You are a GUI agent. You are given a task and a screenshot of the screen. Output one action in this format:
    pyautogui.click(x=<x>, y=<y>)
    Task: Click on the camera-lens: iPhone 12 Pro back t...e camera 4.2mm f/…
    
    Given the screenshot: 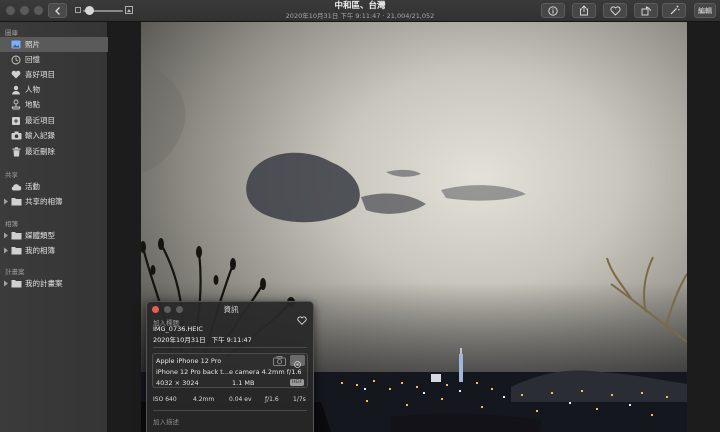 What is the action you would take?
    pyautogui.click(x=229, y=372)
    